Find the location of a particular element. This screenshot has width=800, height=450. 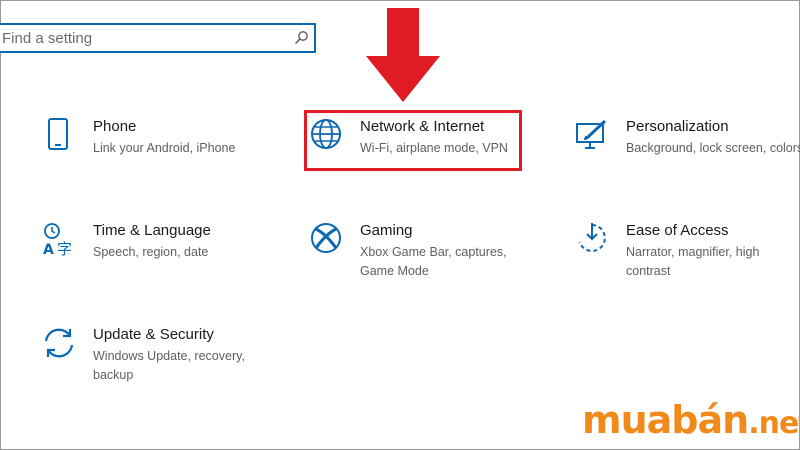

tile-title: Personalization is located at coordinates (677, 126).